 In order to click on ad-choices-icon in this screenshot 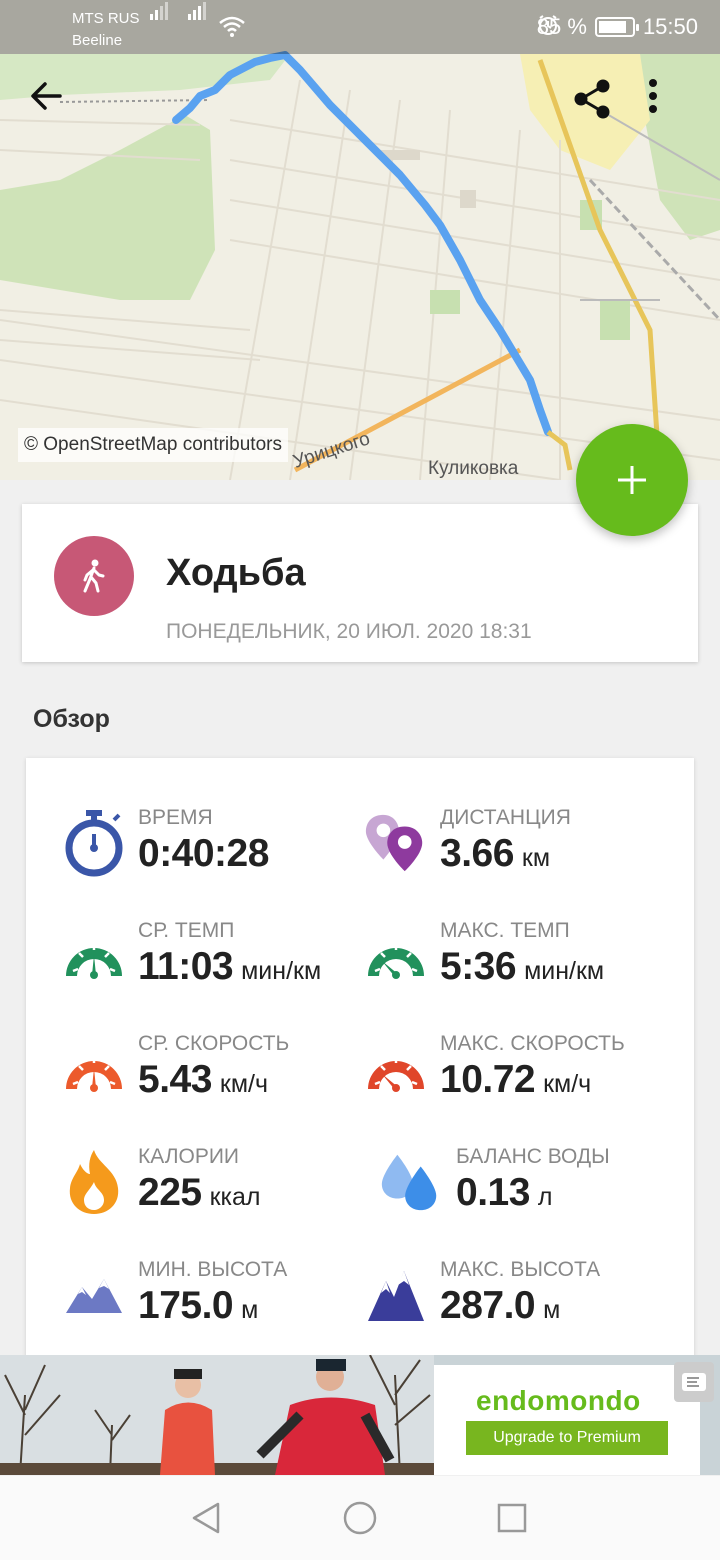, I will do `click(694, 1382)`.